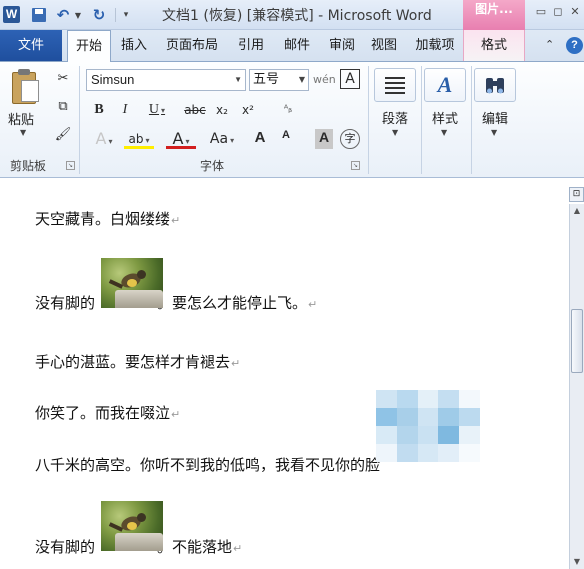  I want to click on paste-label: 粘贴, so click(21, 118).